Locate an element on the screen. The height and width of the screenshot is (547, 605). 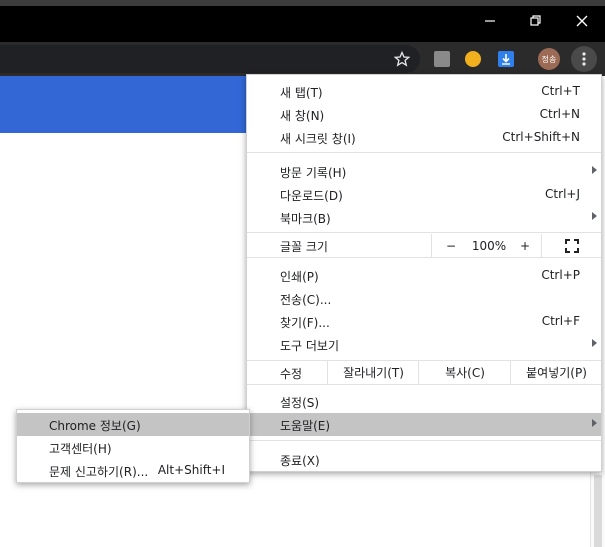
menu-item-label: 새 탭(T) is located at coordinates (301, 93).